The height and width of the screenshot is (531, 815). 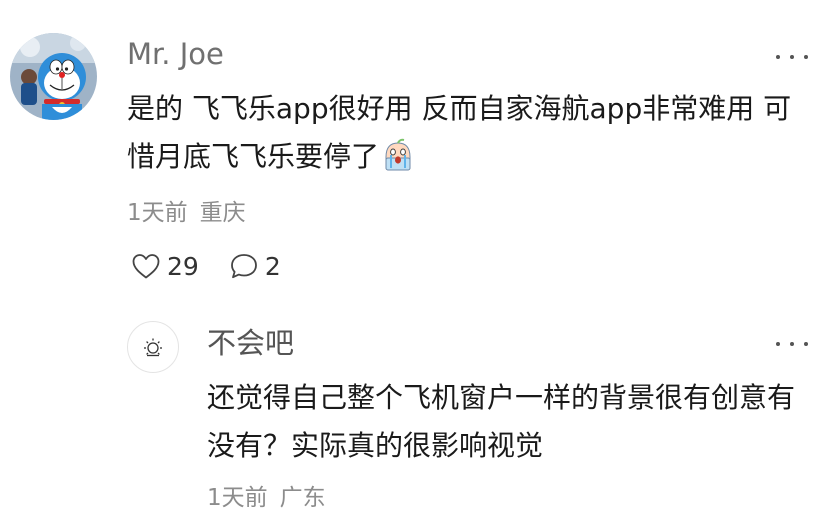 I want to click on reply-time: 1天前, so click(x=237, y=498).